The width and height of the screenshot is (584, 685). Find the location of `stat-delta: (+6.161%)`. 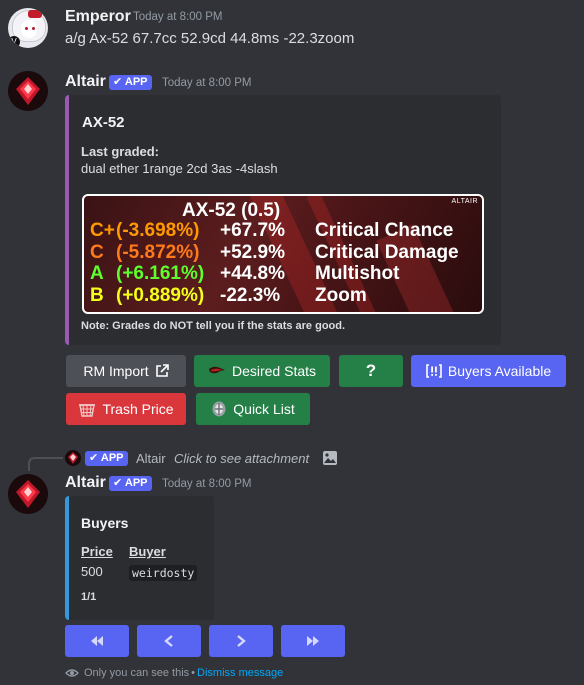

stat-delta: (+6.161%) is located at coordinates (160, 273).